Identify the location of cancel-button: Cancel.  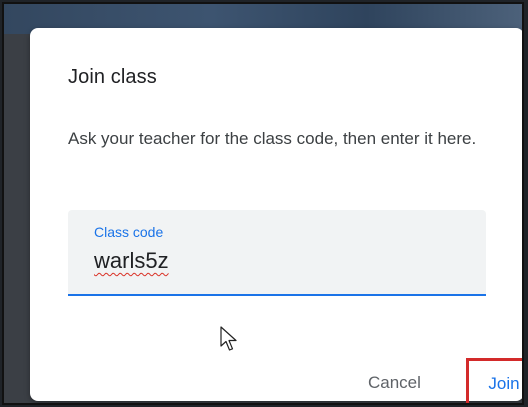
(394, 383).